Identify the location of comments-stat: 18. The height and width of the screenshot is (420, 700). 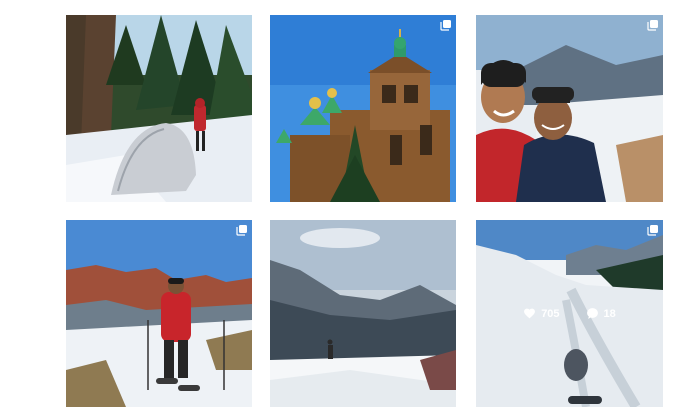
(601, 313).